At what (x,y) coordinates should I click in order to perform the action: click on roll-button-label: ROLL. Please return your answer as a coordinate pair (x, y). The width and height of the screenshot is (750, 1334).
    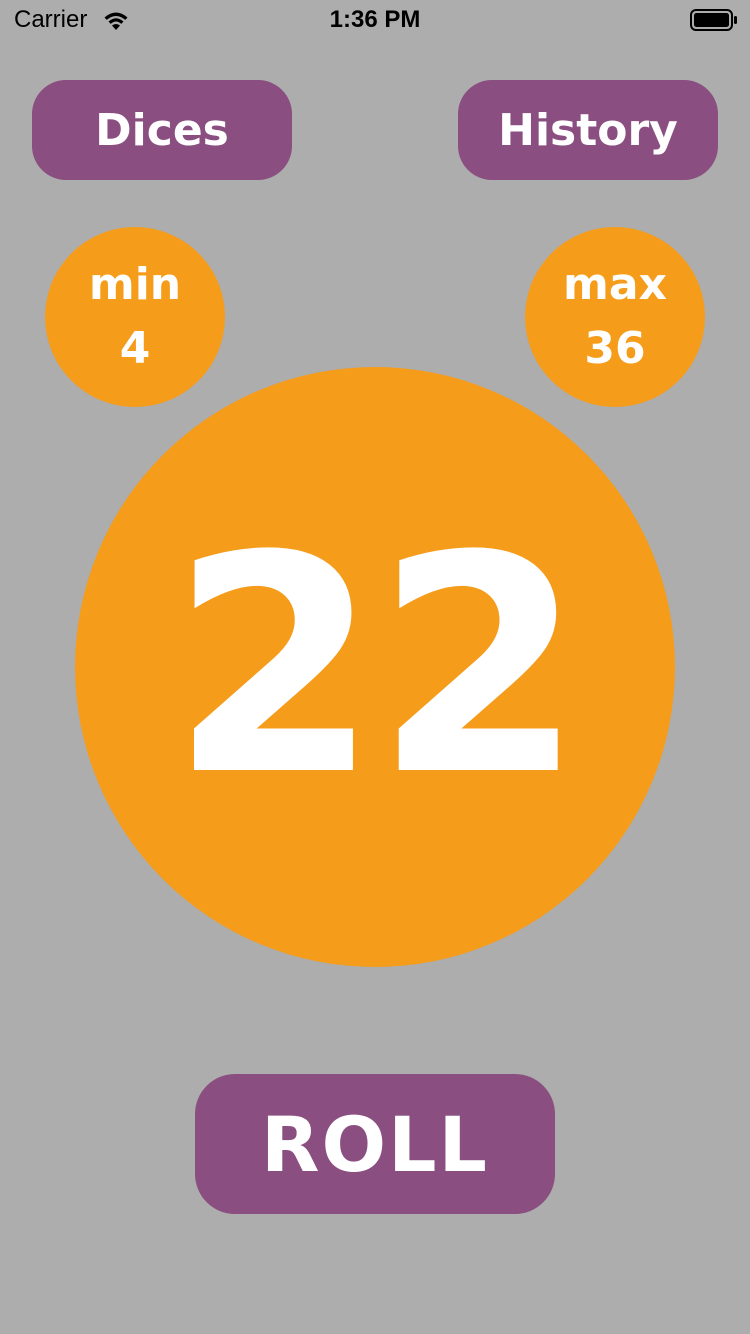
    Looking at the image, I should click on (375, 1144).